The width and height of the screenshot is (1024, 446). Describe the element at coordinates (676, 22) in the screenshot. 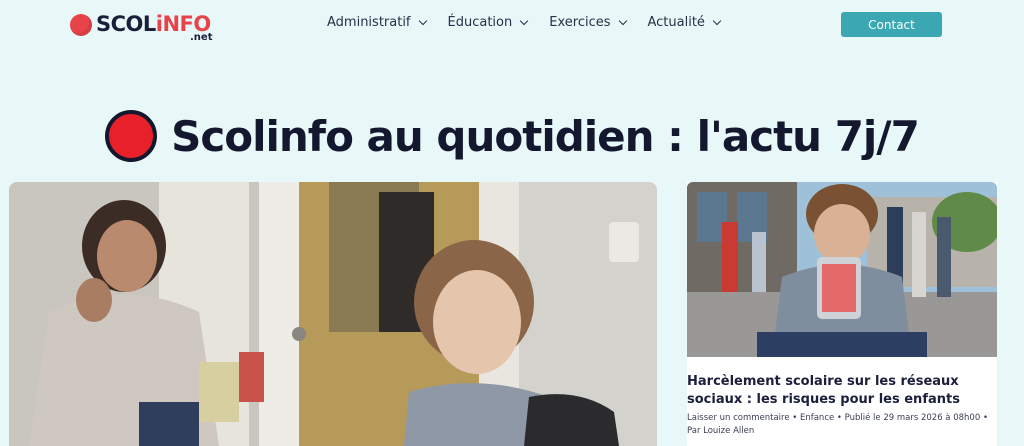

I see `nav-label: Actualité` at that location.